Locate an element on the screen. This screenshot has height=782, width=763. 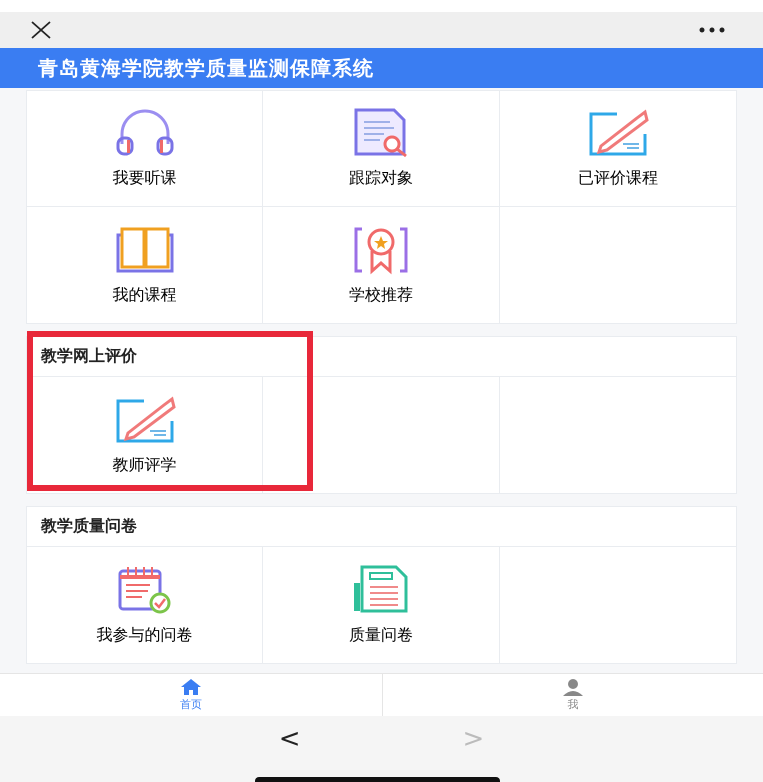
back-button: < is located at coordinates (289, 739).